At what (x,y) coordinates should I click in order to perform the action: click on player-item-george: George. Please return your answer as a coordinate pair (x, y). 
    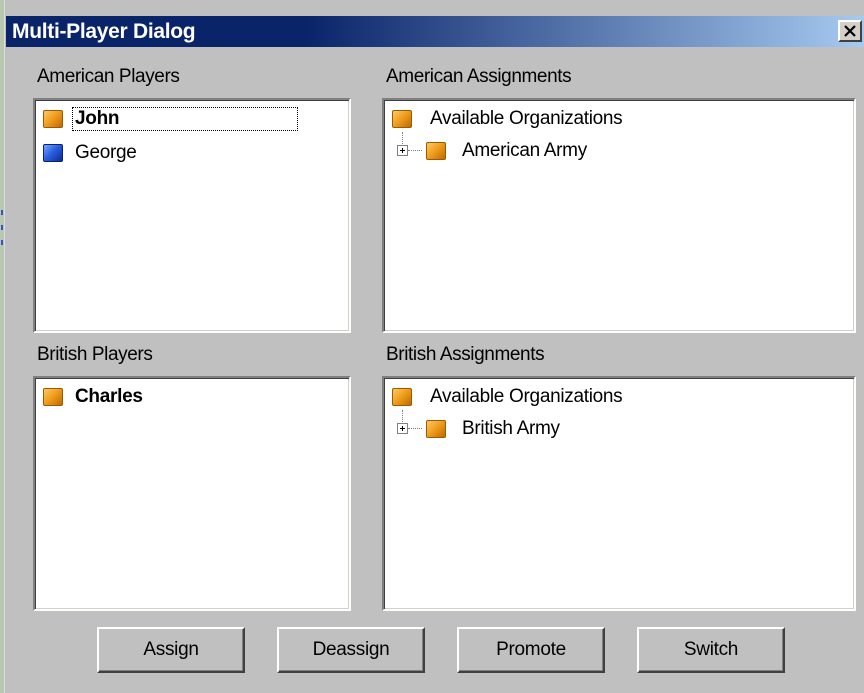
    Looking at the image, I should click on (90, 153).